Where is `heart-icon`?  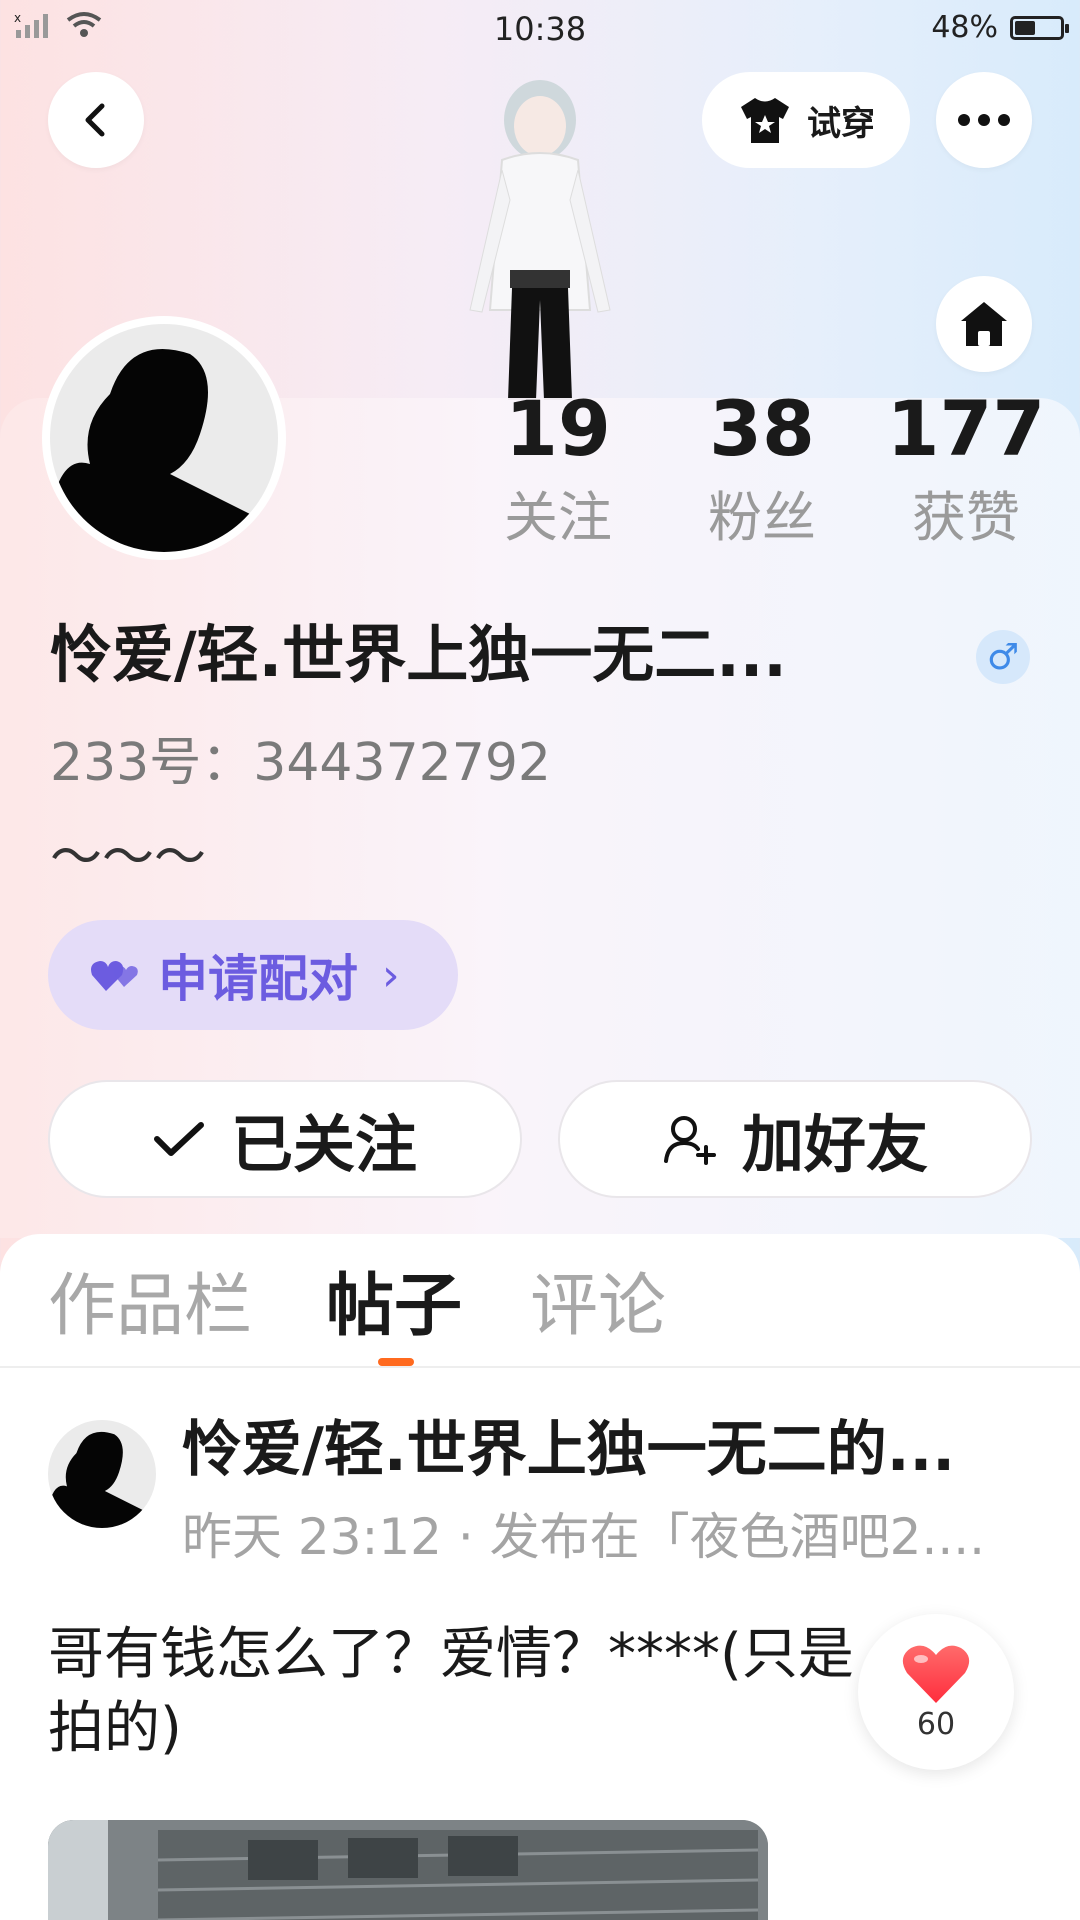 heart-icon is located at coordinates (936, 1674).